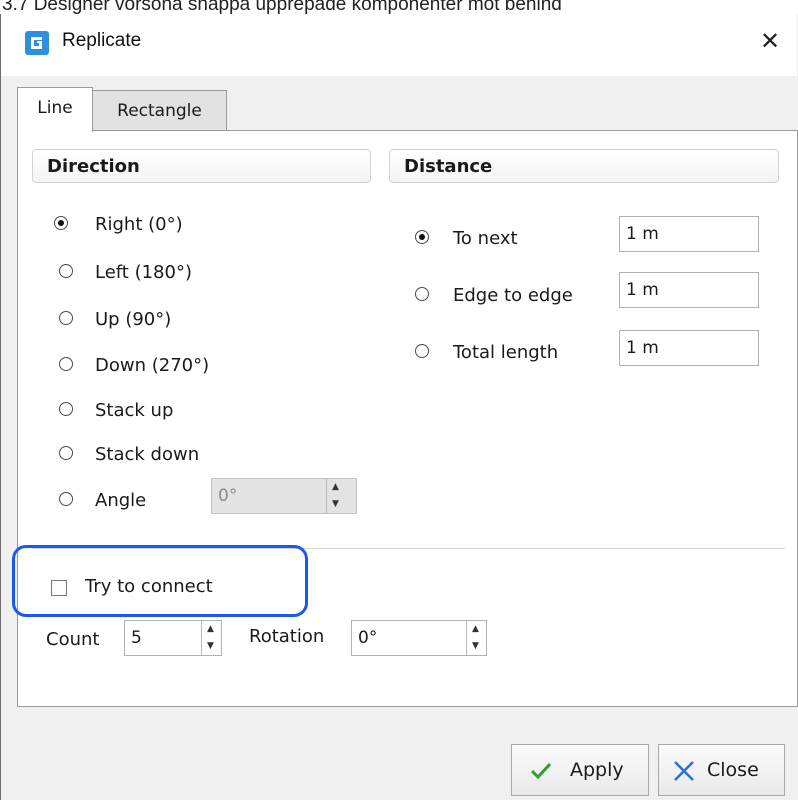 The width and height of the screenshot is (798, 801). Describe the element at coordinates (684, 771) in the screenshot. I see `close-x-icon` at that location.